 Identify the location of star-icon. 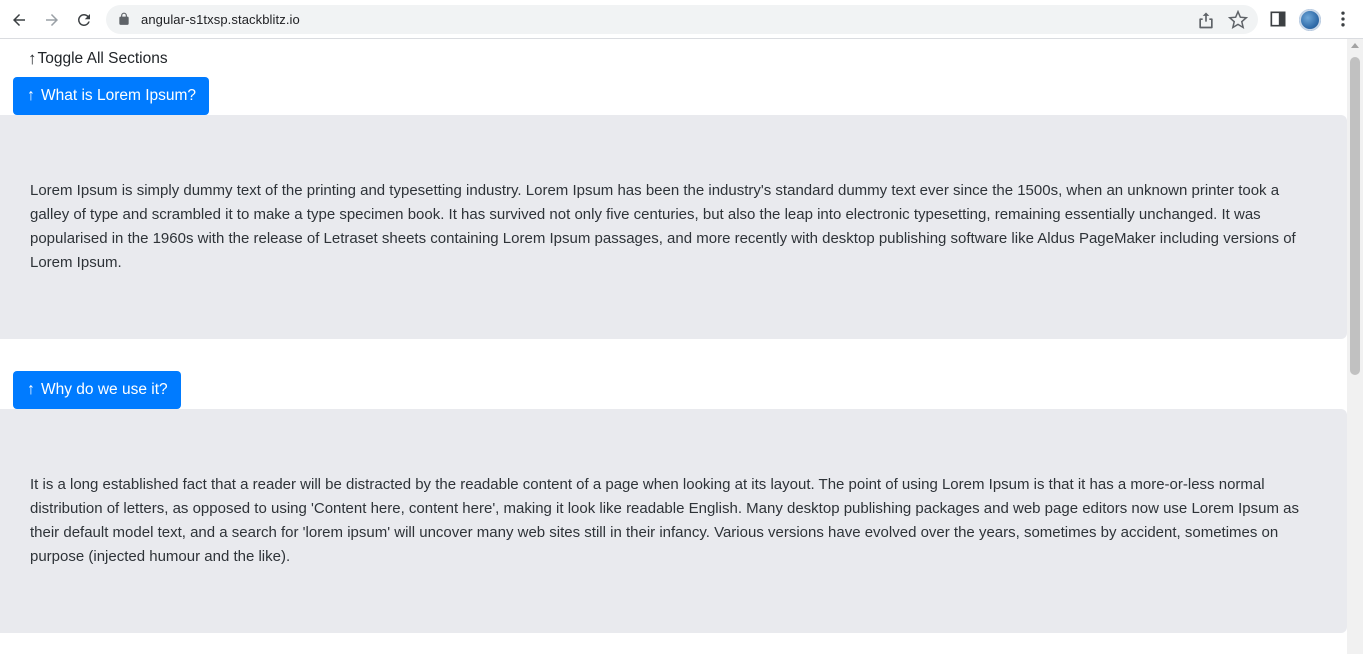
(1238, 20).